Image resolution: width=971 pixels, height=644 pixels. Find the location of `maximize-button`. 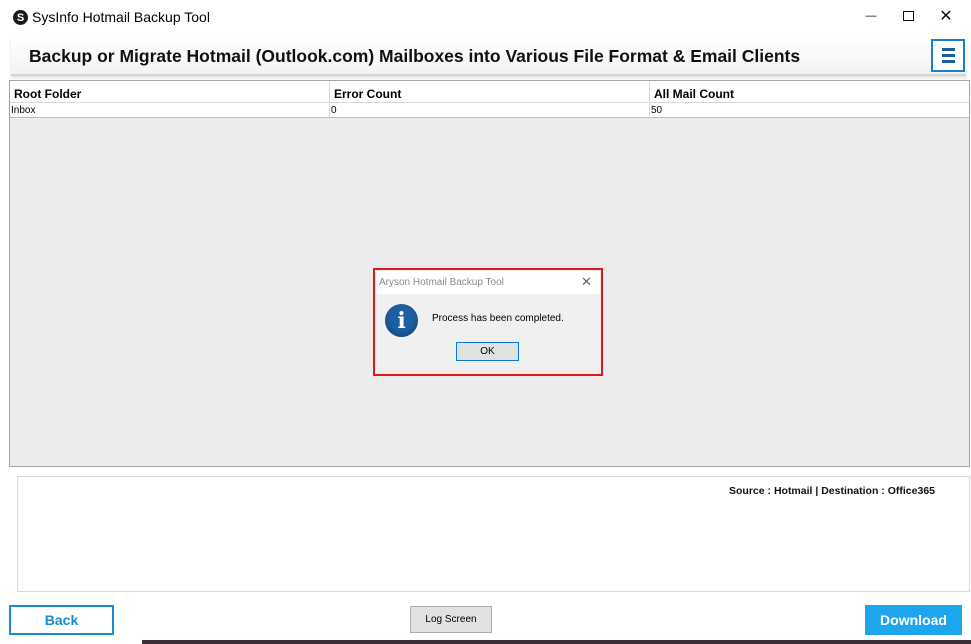

maximize-button is located at coordinates (908, 16).